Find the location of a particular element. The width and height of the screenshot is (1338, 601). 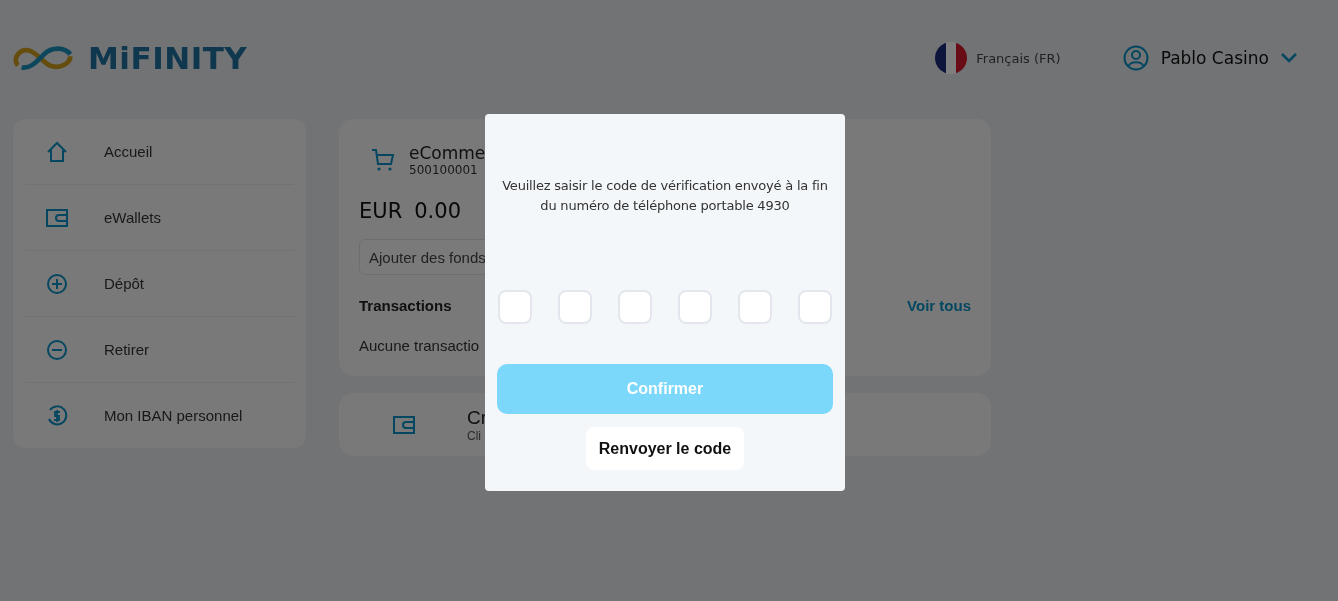

sidebar-item: Retirer is located at coordinates (159, 350).